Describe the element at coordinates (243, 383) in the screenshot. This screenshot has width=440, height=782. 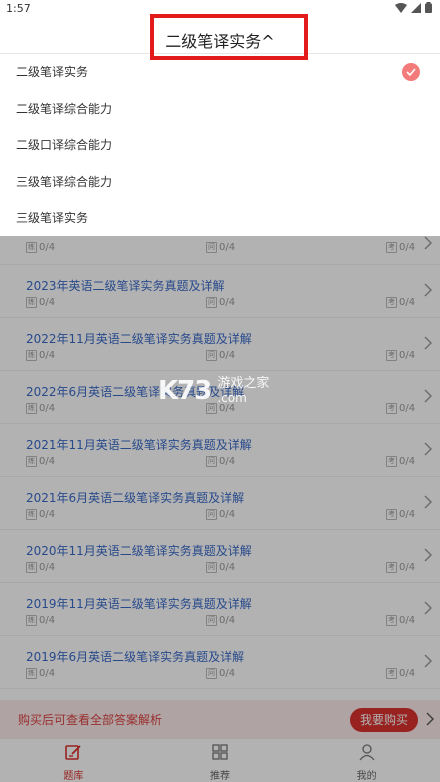
I see `watermark-site: 游戏之家` at that location.